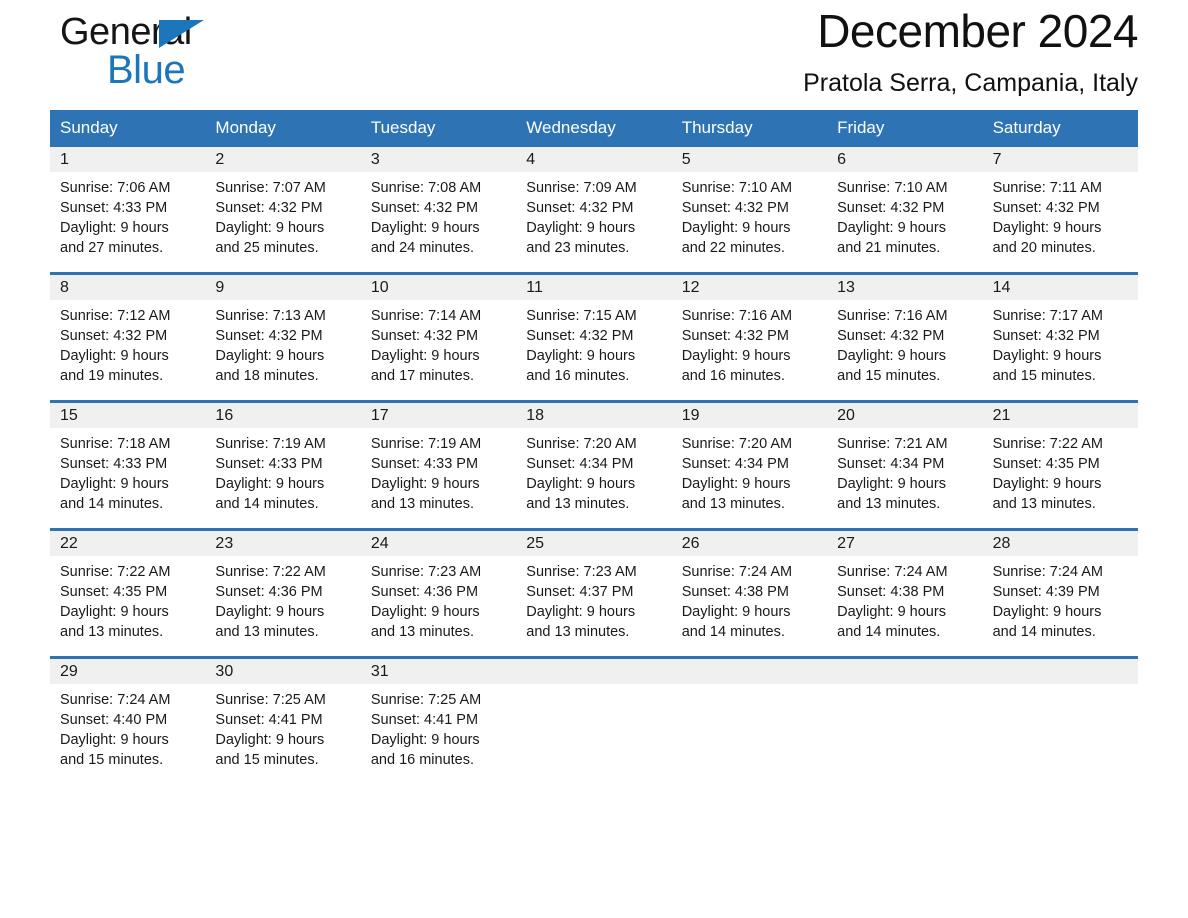 Image resolution: width=1188 pixels, height=918 pixels. I want to click on day-cell-empty, so click(905, 718).